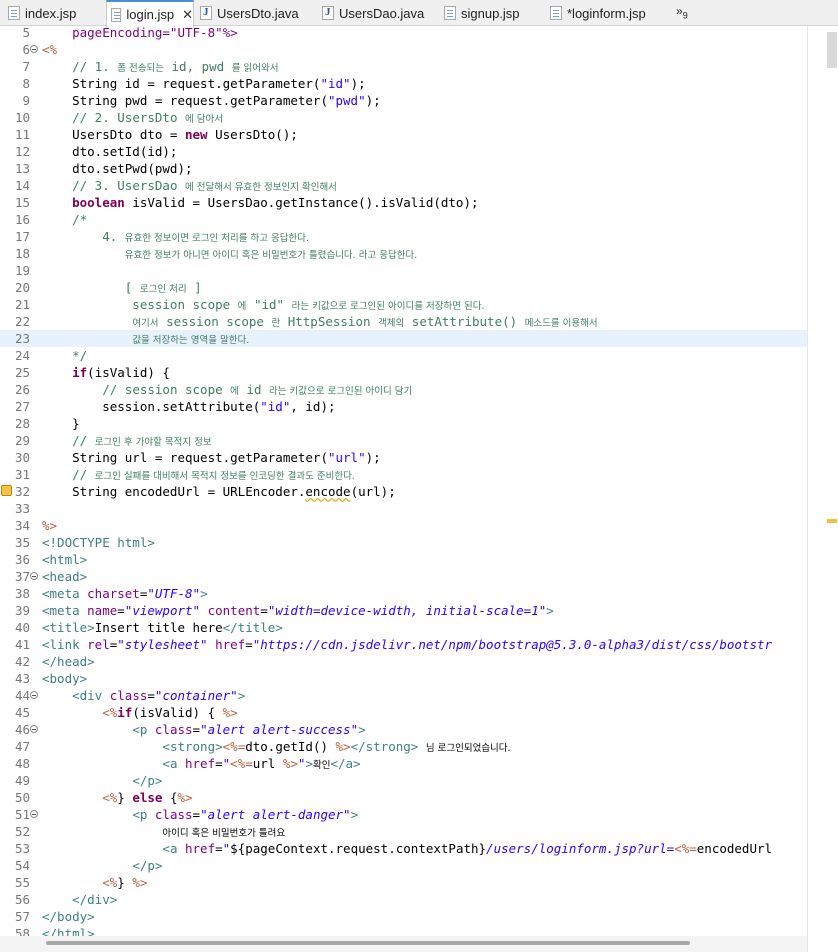  I want to click on line-number: 46, so click(22, 729).